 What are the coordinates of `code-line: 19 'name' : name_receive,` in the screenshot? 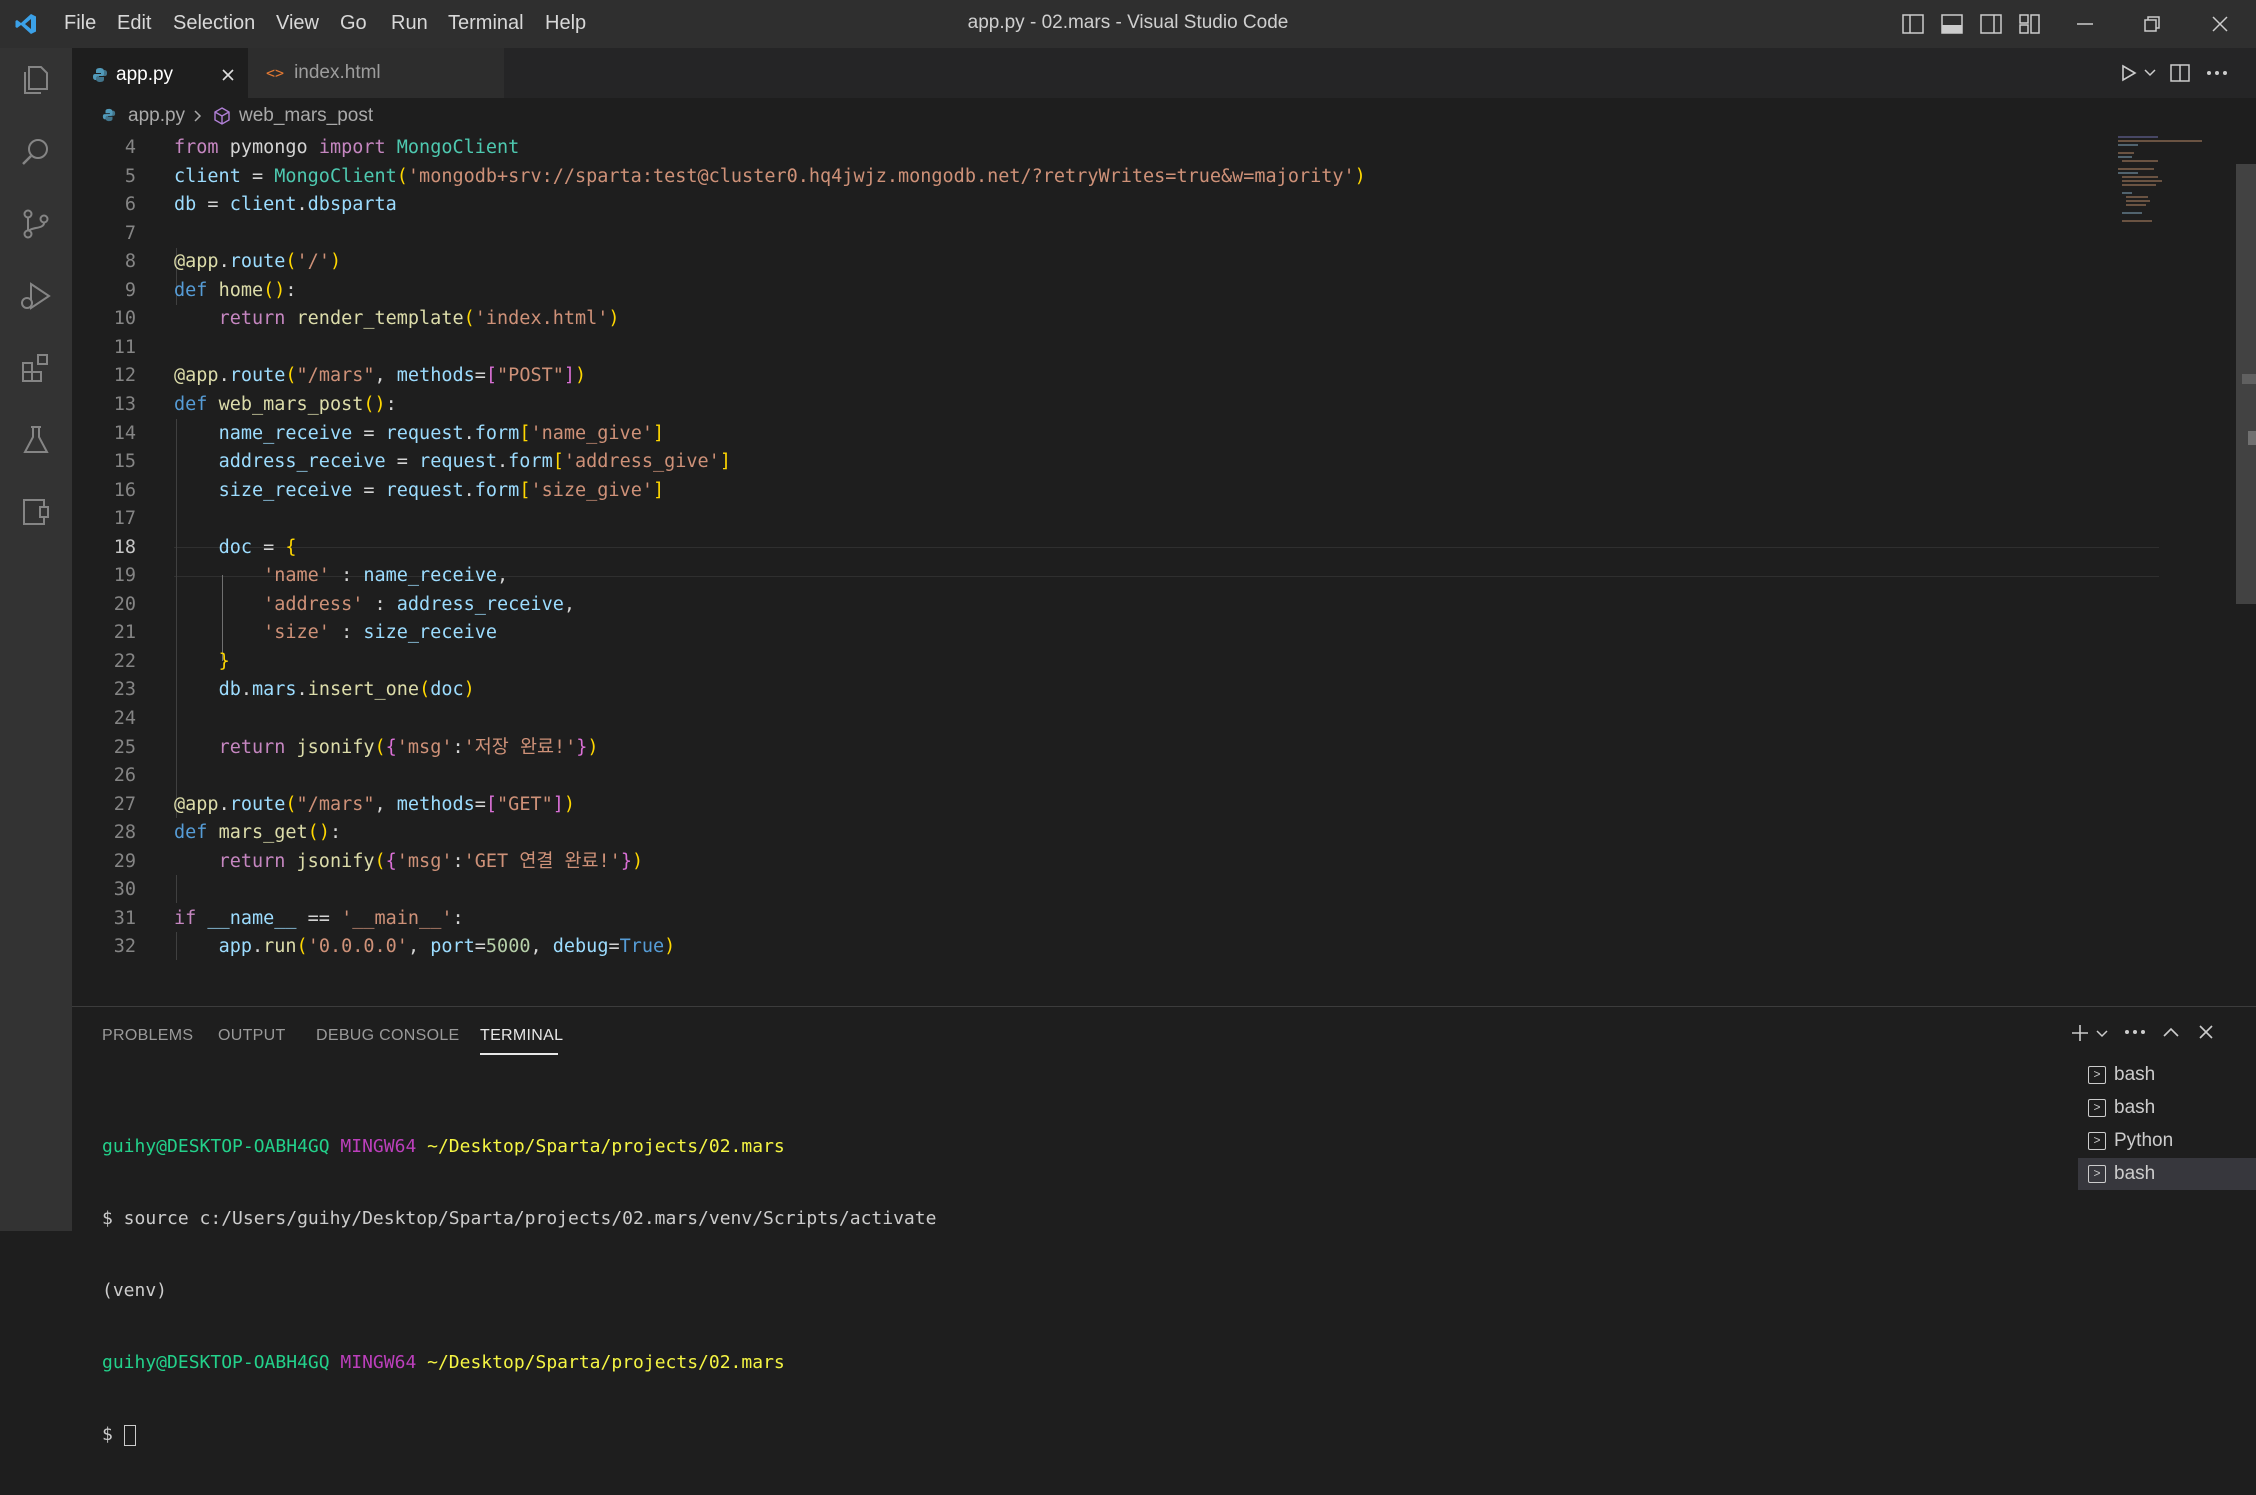 It's located at (1092, 576).